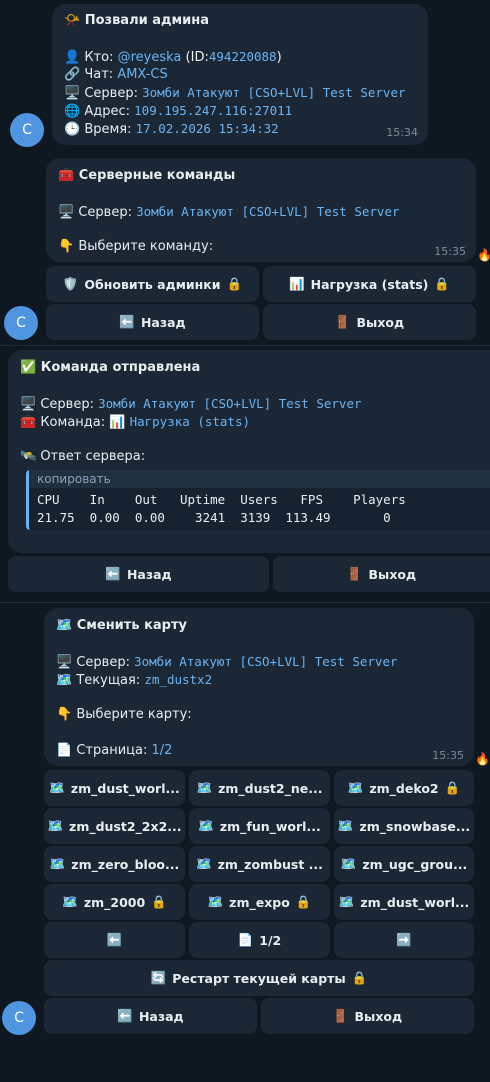 The height and width of the screenshot is (1082, 490). Describe the element at coordinates (70, 283) in the screenshot. I see `shield-icon: 🛡️` at that location.